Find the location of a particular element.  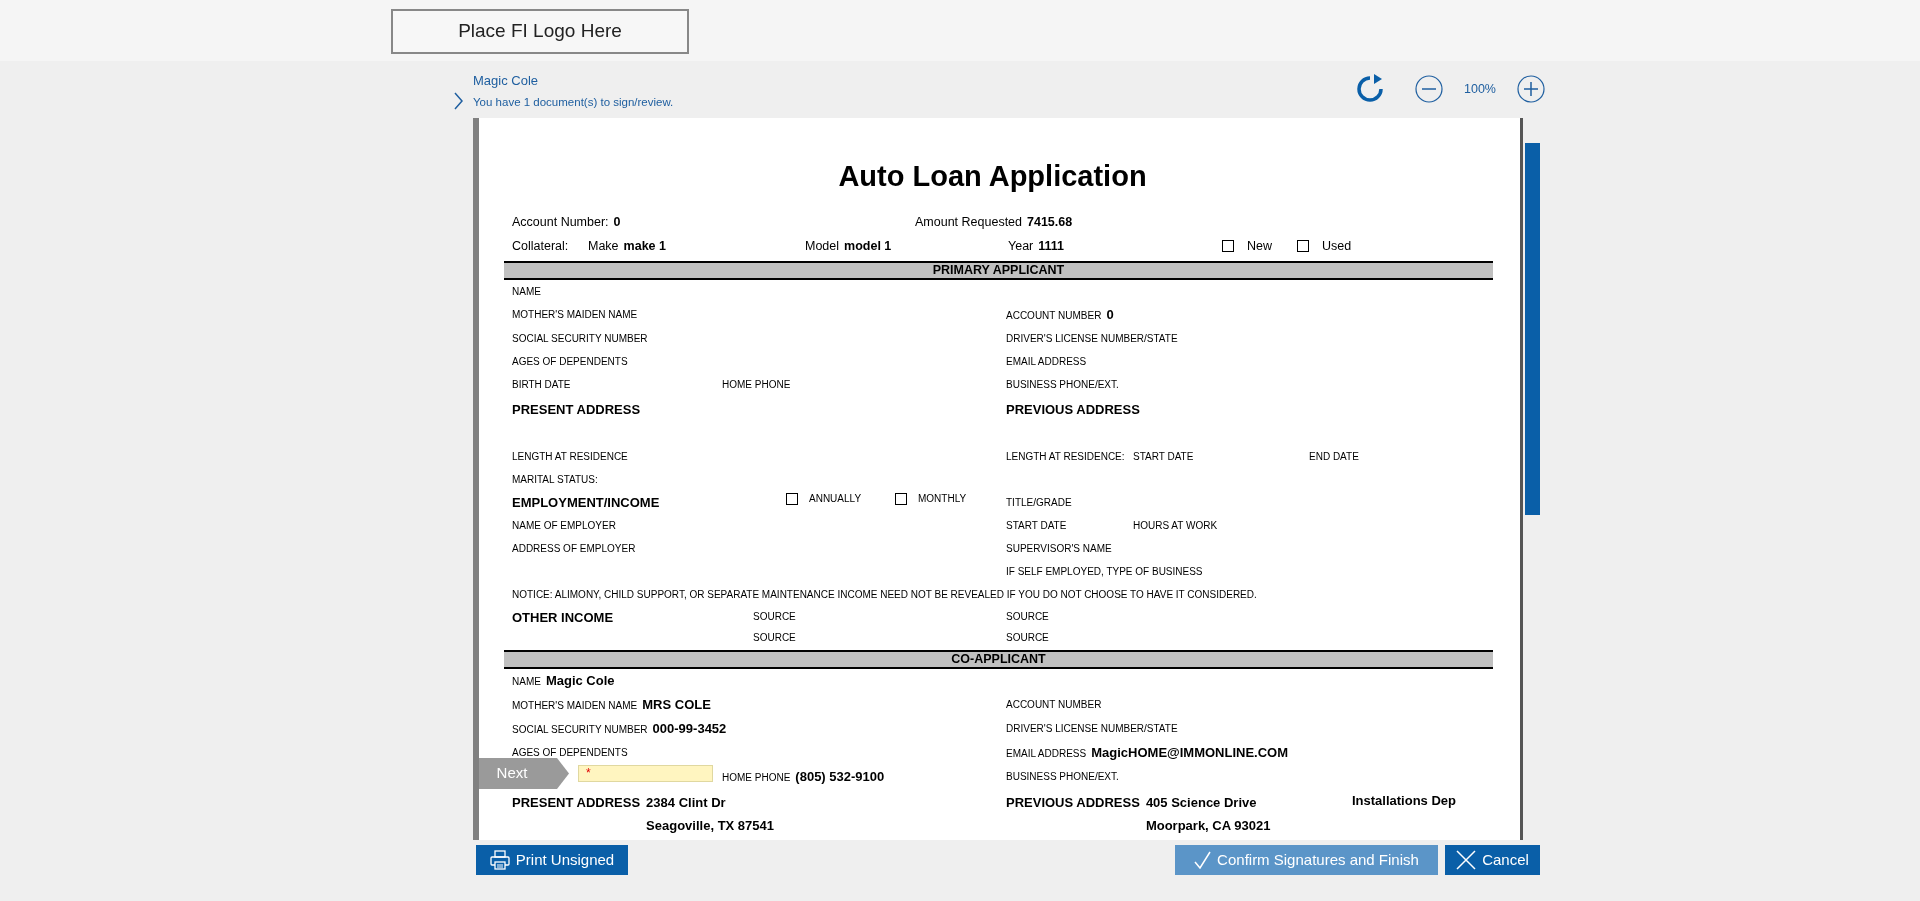

field-value: MagicHOME@IMMONLINE.COM is located at coordinates (1190, 753).